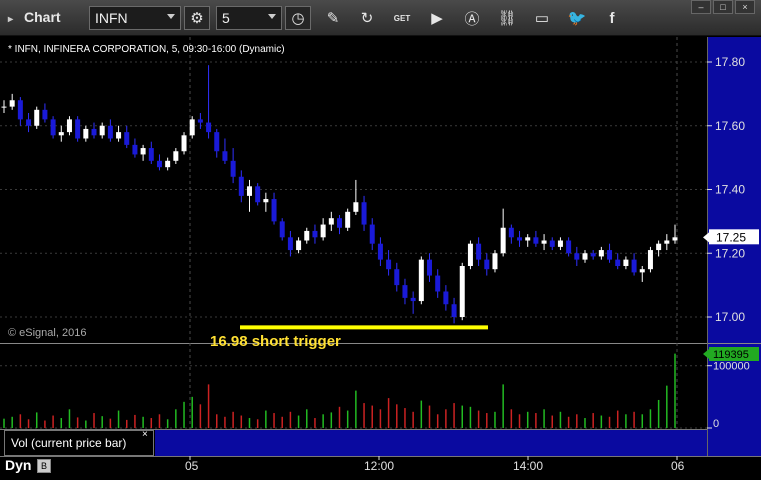  Describe the element at coordinates (731, 355) in the screenshot. I see `last-volume-value: 119395` at that location.